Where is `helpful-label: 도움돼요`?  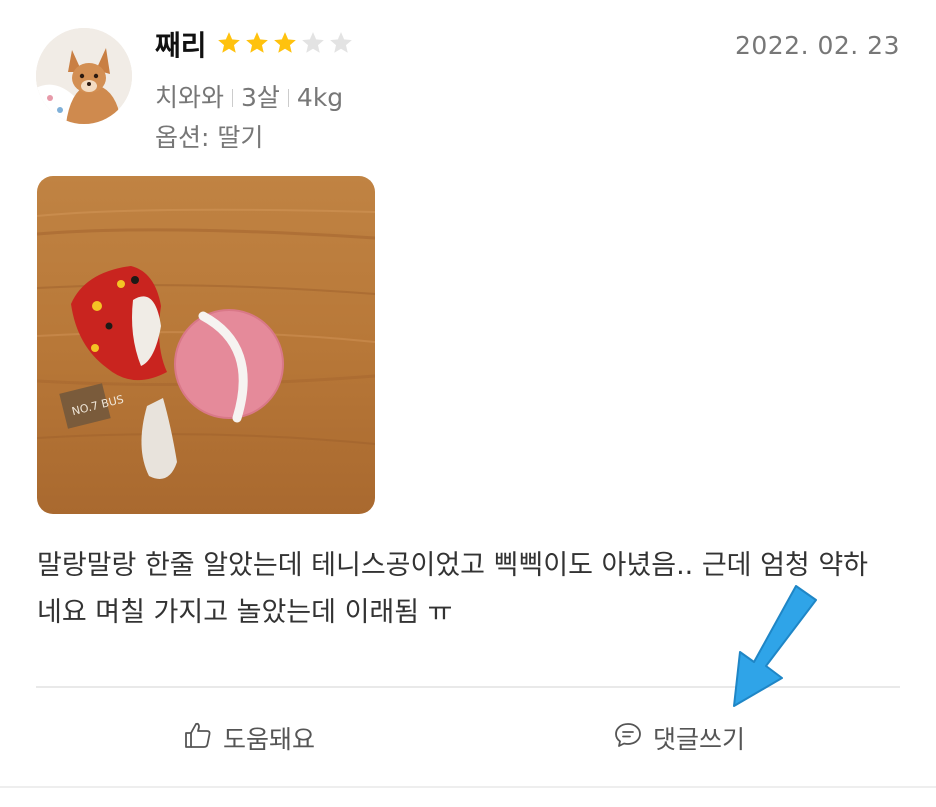 helpful-label: 도움돼요 is located at coordinates (269, 739).